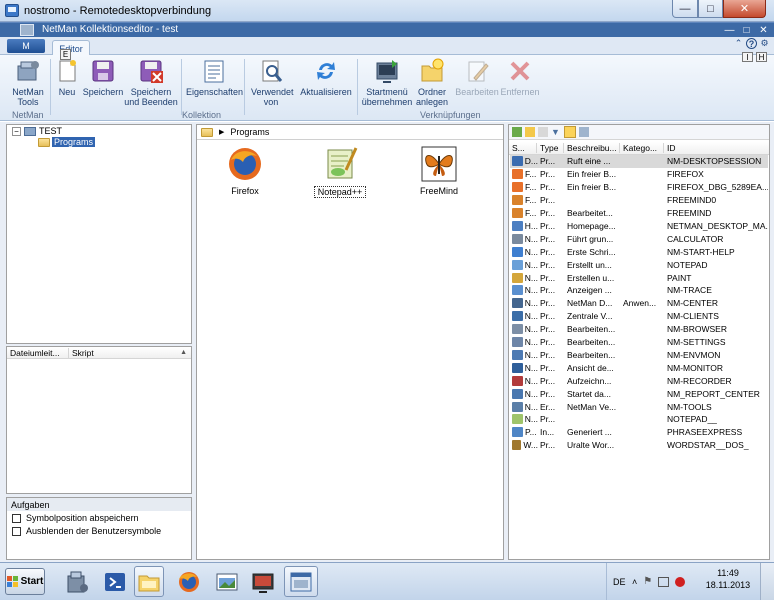 The height and width of the screenshot is (600, 774). I want to click on taskbar-firefox, so click(189, 581).